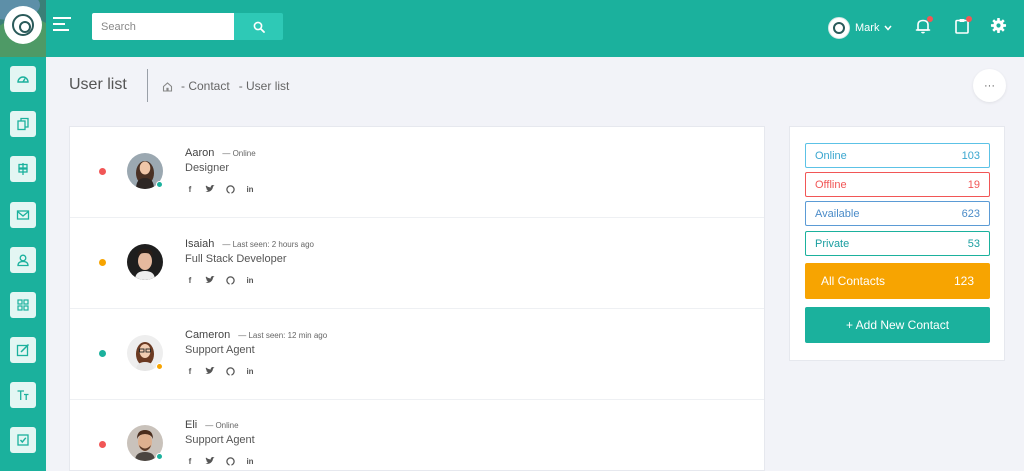 This screenshot has width=1024, height=471. Describe the element at coordinates (236, 259) in the screenshot. I see `user-role: Full Stack Developer` at that location.